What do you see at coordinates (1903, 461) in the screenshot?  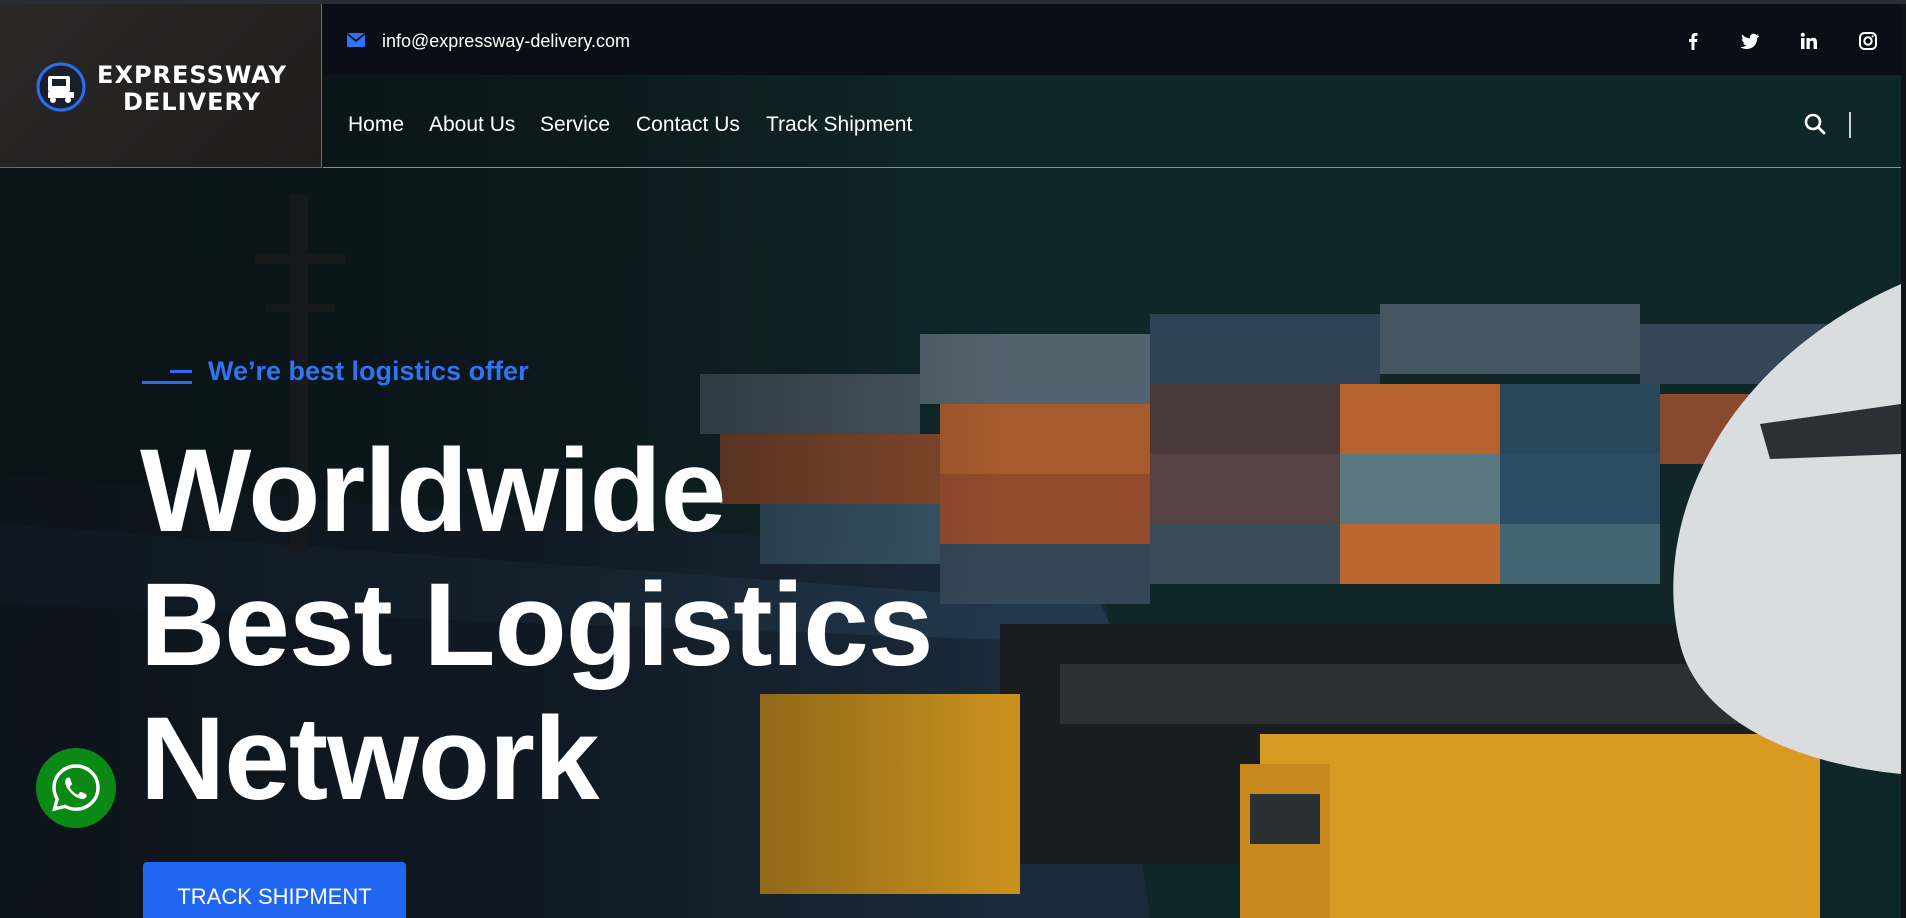 I see `viewport-edge` at bounding box center [1903, 461].